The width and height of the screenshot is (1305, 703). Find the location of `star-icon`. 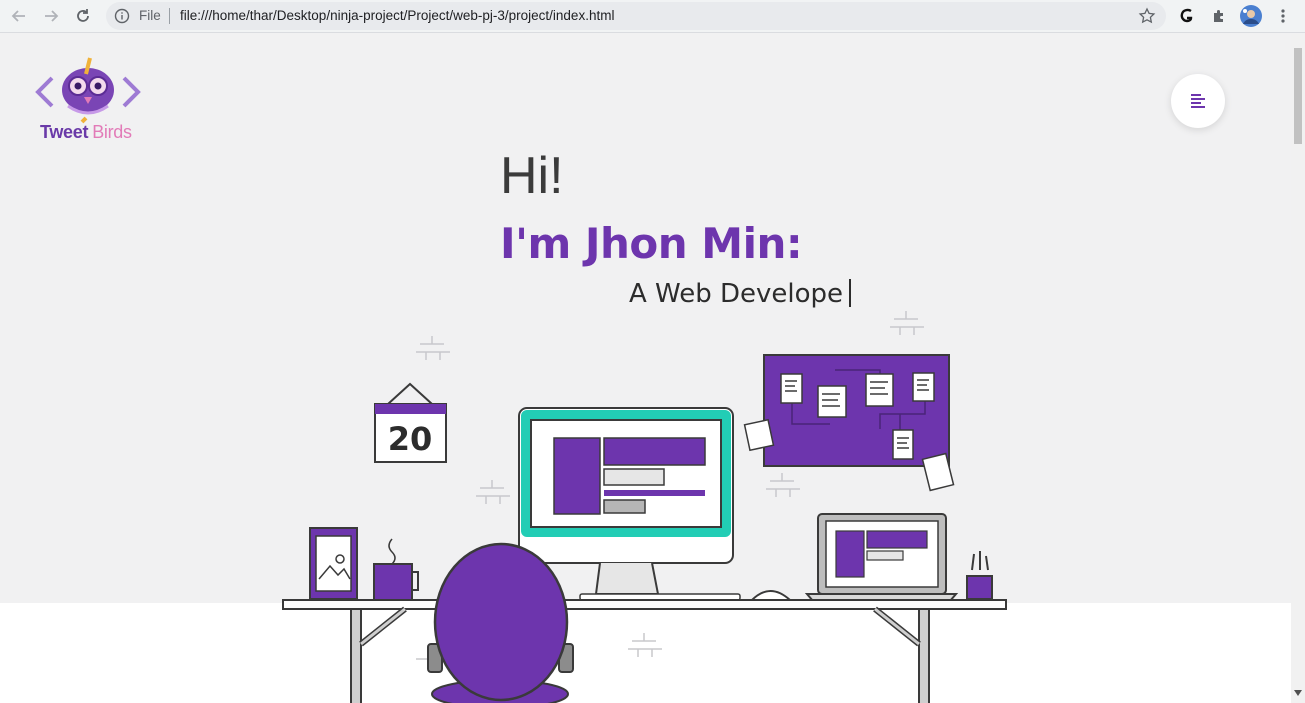

star-icon is located at coordinates (1147, 16).